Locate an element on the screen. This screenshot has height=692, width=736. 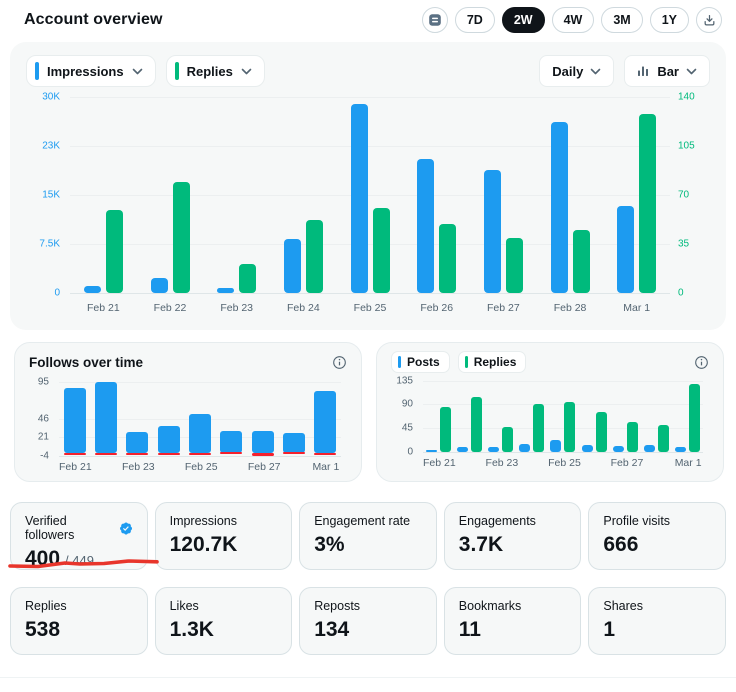
range-pill-7d: 7D is located at coordinates (474, 20).